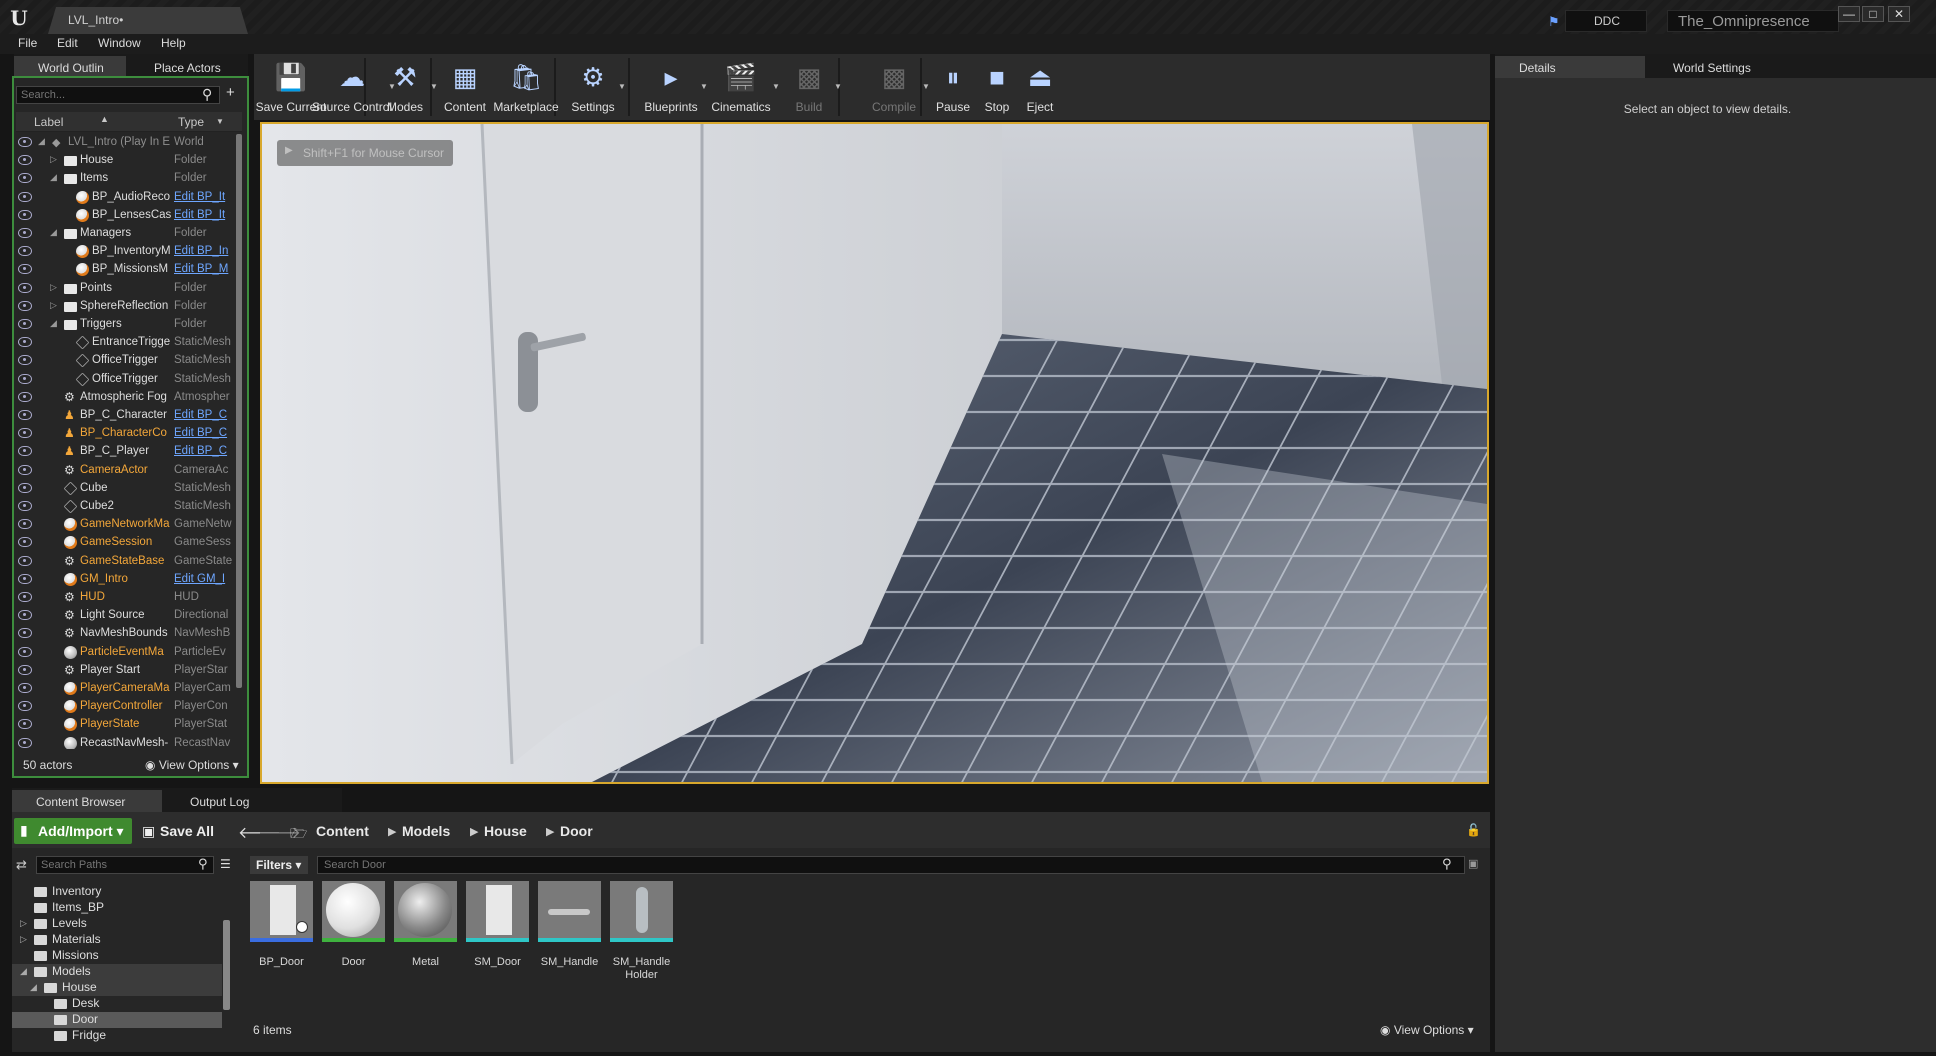 Image resolution: width=1936 pixels, height=1056 pixels. Describe the element at coordinates (126, 343) in the screenshot. I see `outliner-row: EntranceTrigge StaticMesh` at that location.